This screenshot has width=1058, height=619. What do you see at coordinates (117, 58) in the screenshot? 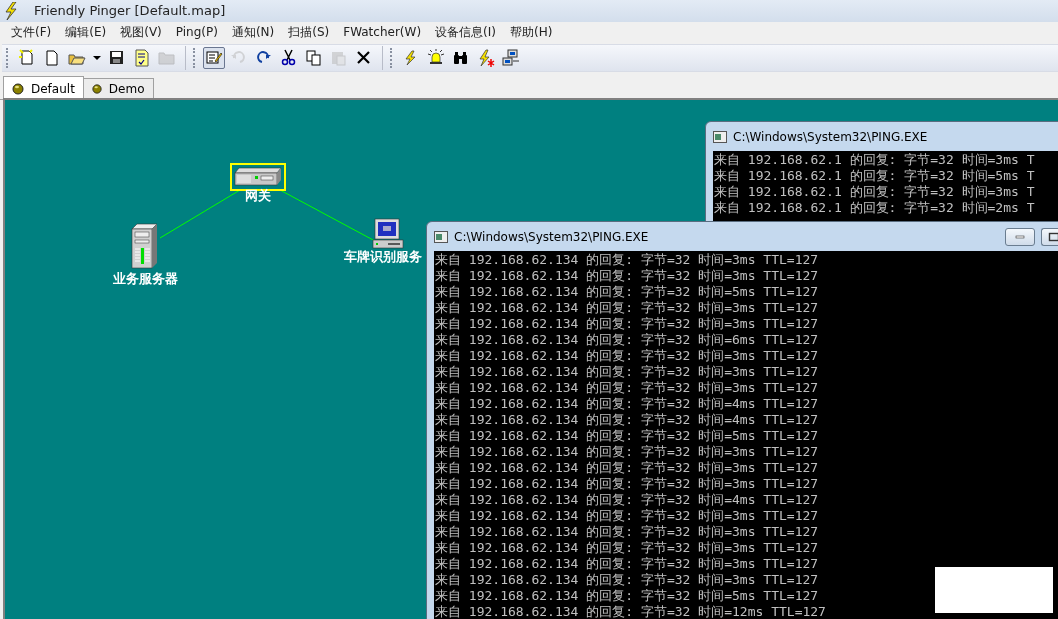
I see `save-icon` at bounding box center [117, 58].